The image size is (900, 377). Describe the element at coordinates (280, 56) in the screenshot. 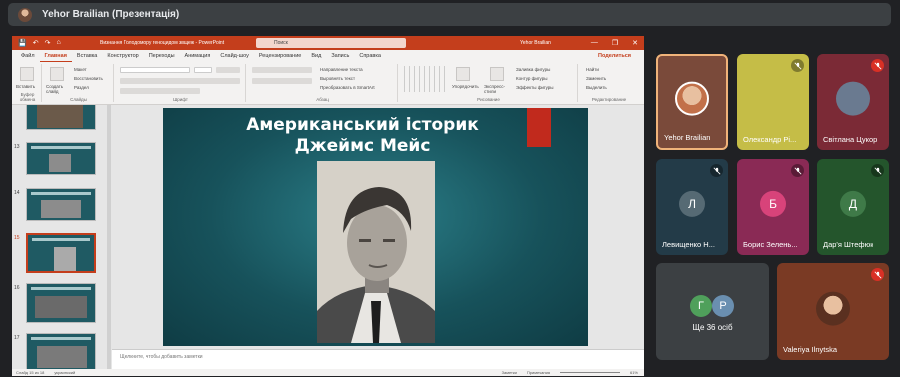

I see `tab-review: Рецензирование` at that location.